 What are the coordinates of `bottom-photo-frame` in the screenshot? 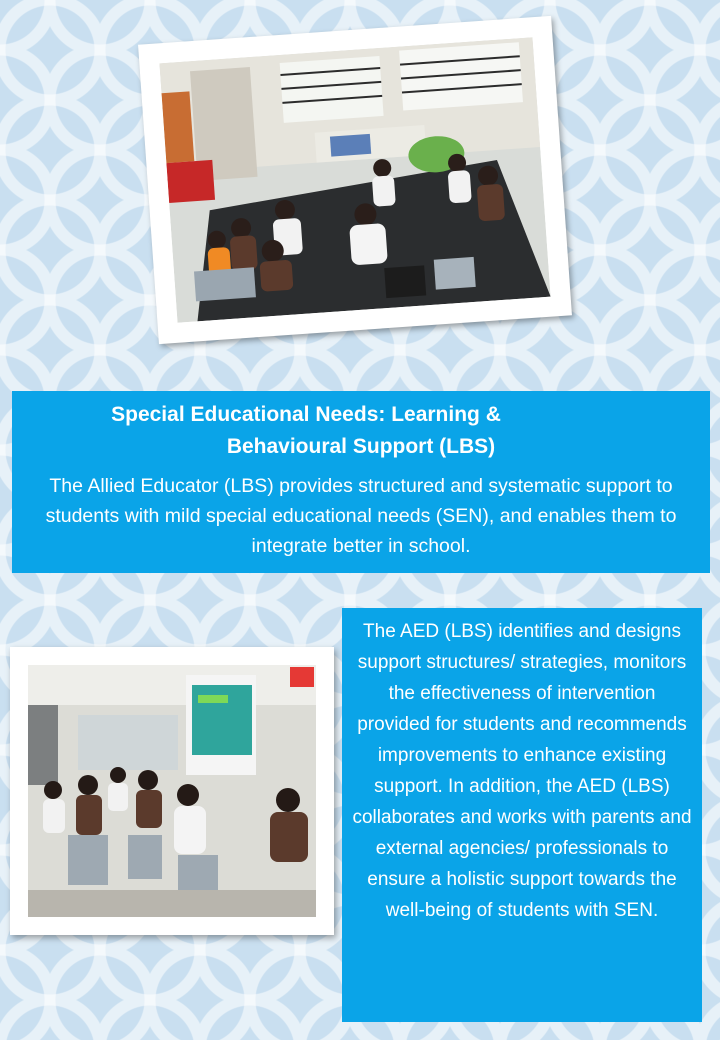 It's located at (172, 791).